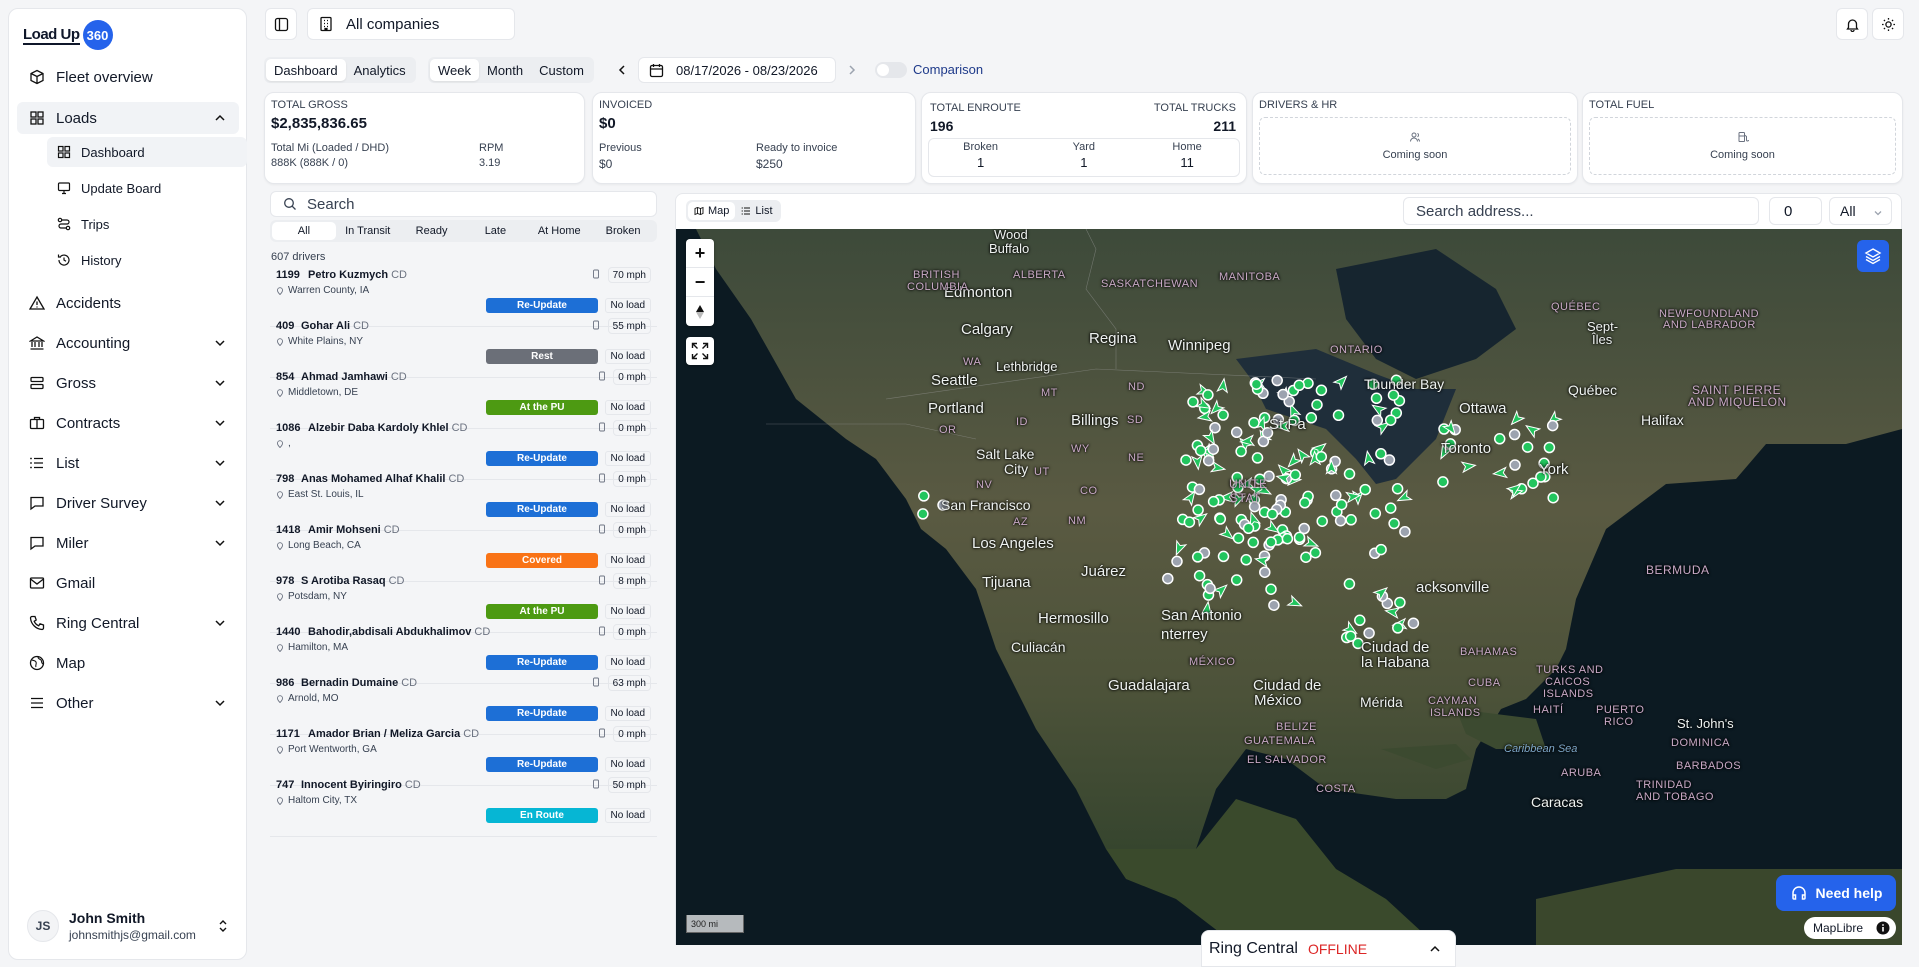 This screenshot has height=967, width=1919. I want to click on company-selector: All companies, so click(411, 24).